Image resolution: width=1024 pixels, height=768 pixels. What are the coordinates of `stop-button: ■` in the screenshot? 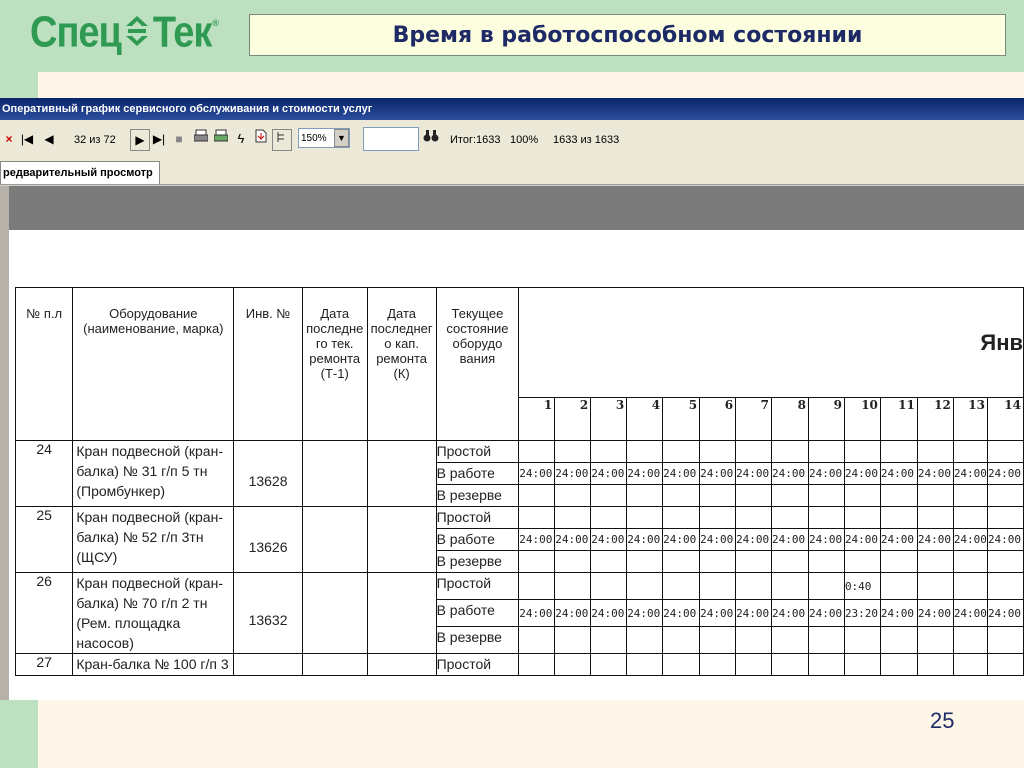 It's located at (179, 139).